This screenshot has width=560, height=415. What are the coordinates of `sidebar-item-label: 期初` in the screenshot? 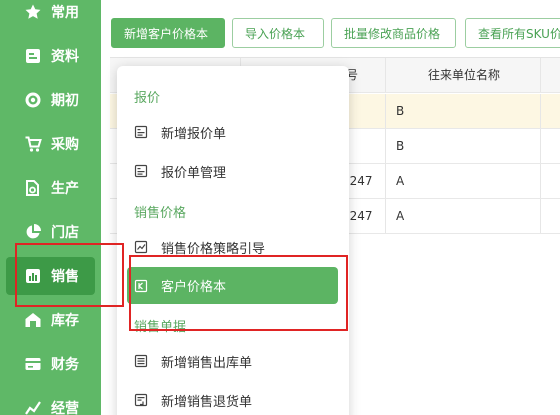 It's located at (65, 101).